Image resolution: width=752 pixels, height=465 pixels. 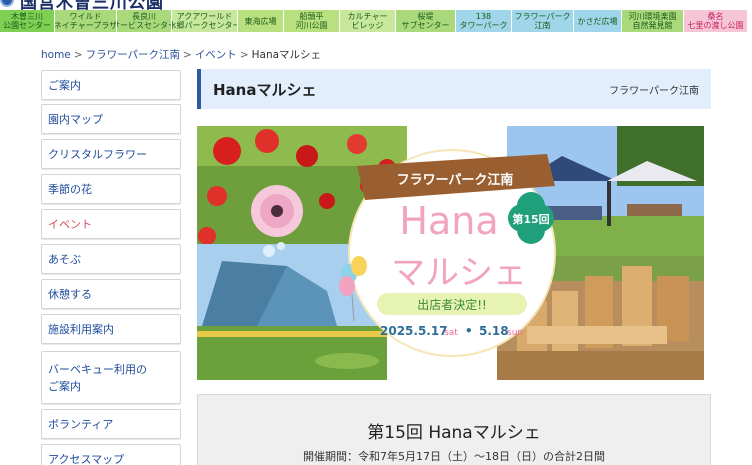 I want to click on banner-day2: sun, so click(x=515, y=333).